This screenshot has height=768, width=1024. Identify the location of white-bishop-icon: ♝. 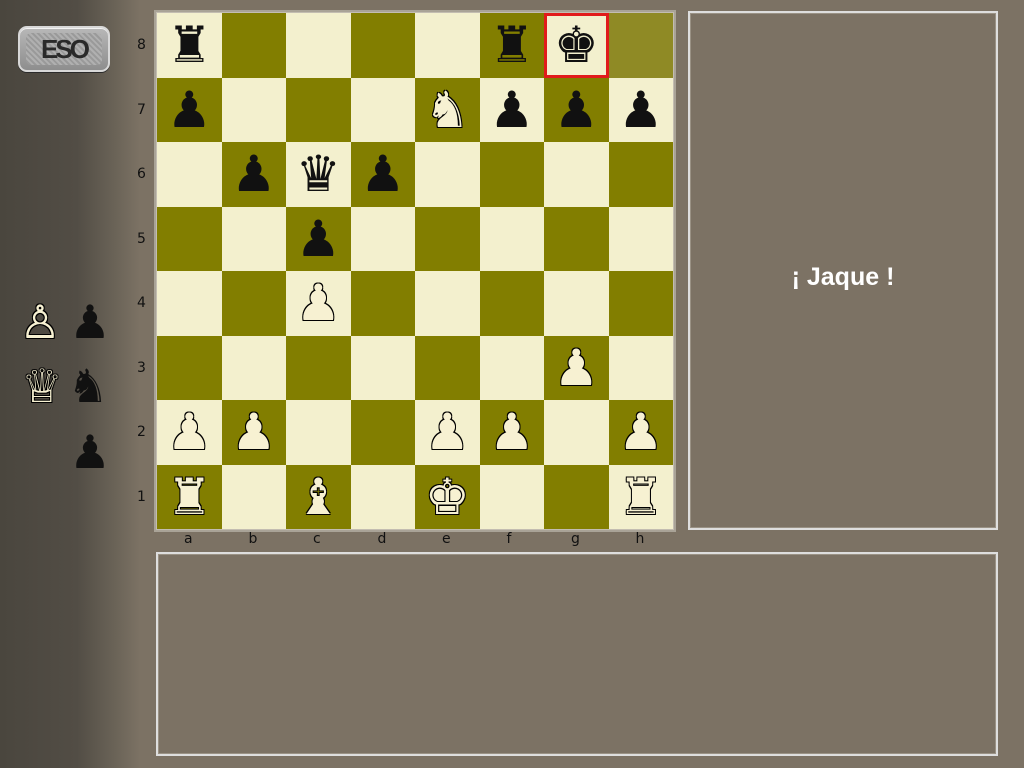
(318, 497).